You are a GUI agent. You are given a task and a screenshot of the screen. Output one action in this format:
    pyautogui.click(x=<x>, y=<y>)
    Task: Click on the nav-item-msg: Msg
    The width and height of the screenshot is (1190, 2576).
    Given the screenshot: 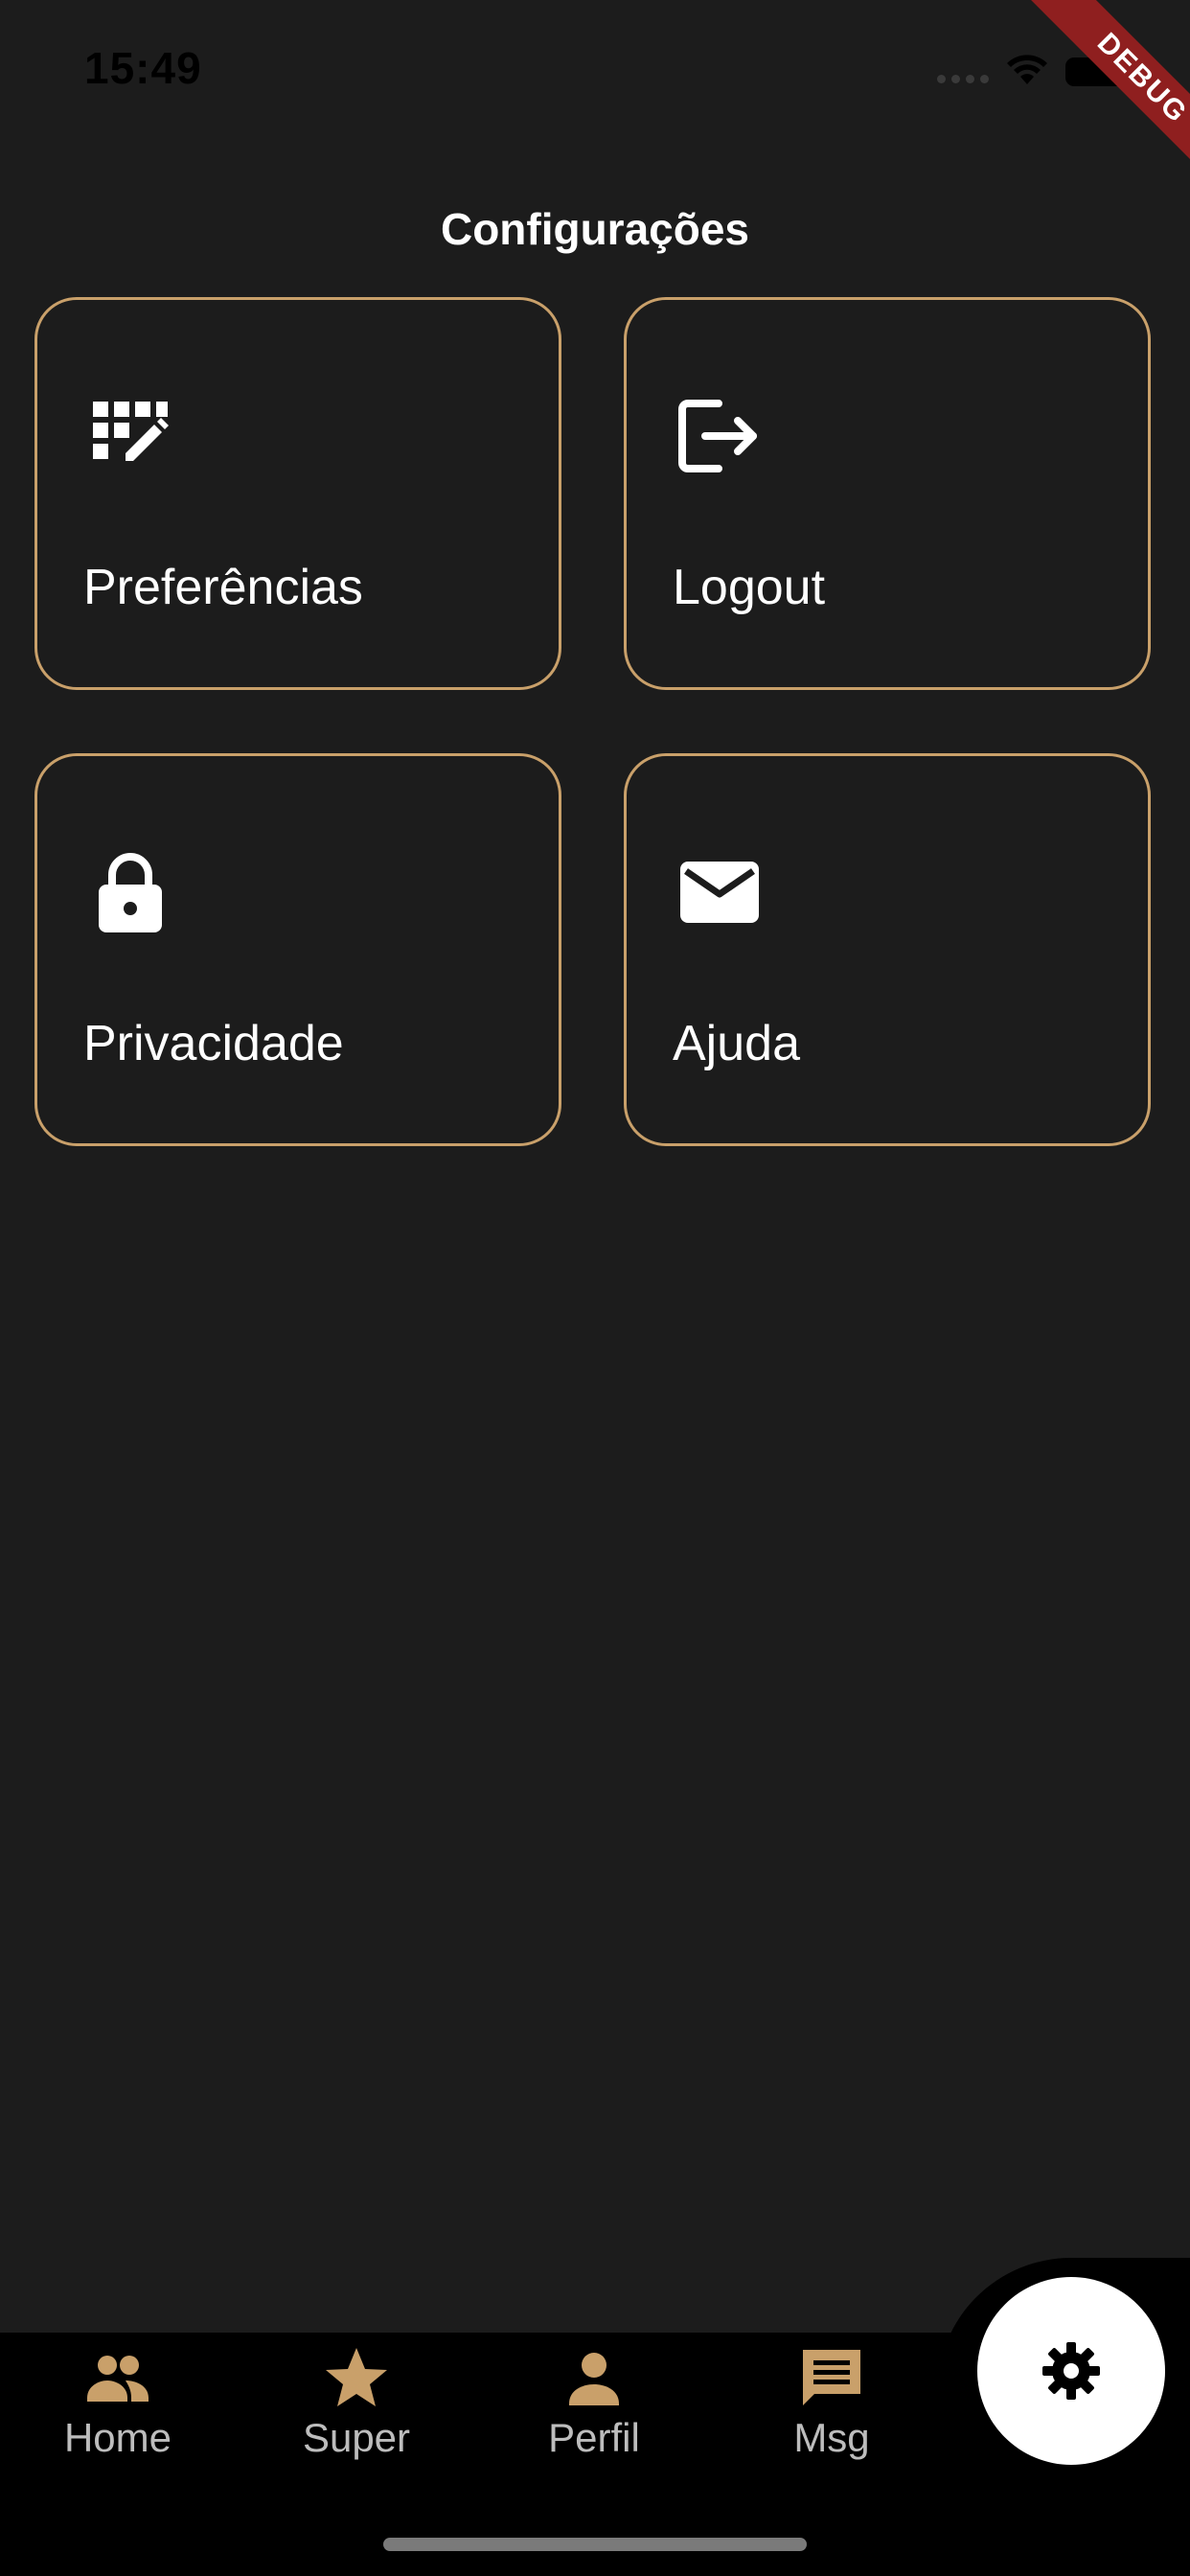 What is the action you would take?
    pyautogui.click(x=832, y=2416)
    